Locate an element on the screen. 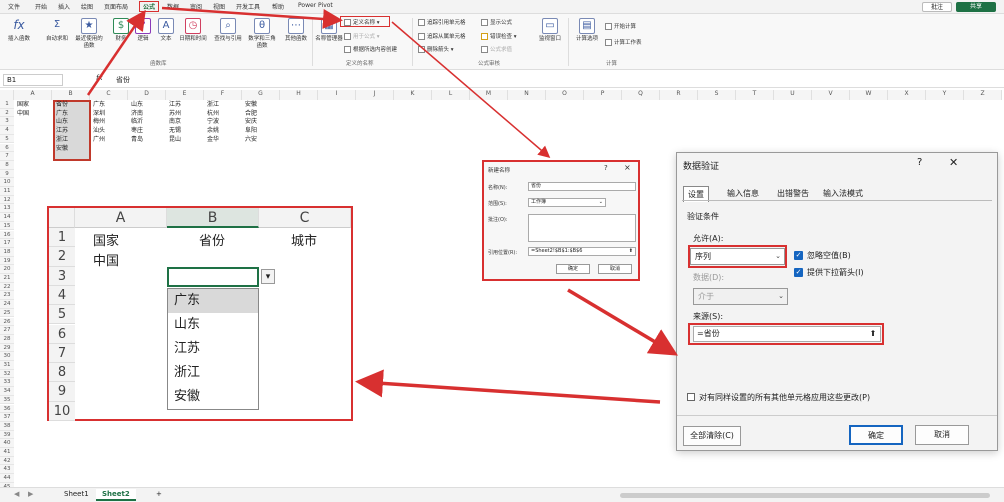 The image size is (1004, 502). table-cell: 合肥 is located at coordinates (251, 114).